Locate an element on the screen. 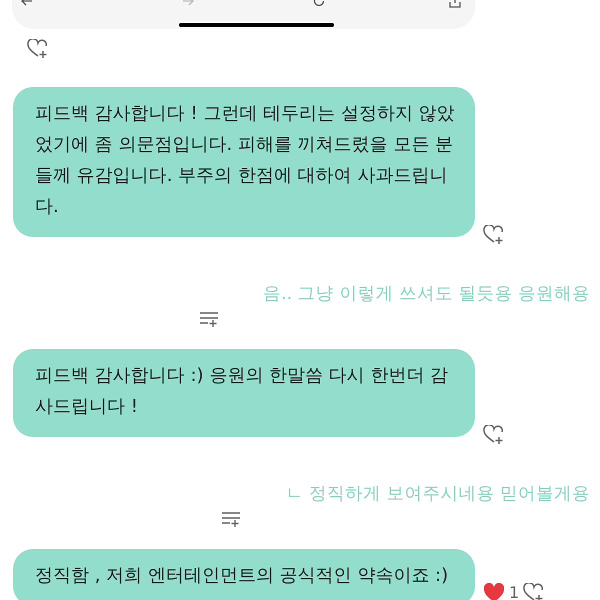 This screenshot has height=600, width=600. like-count: 1 is located at coordinates (514, 591).